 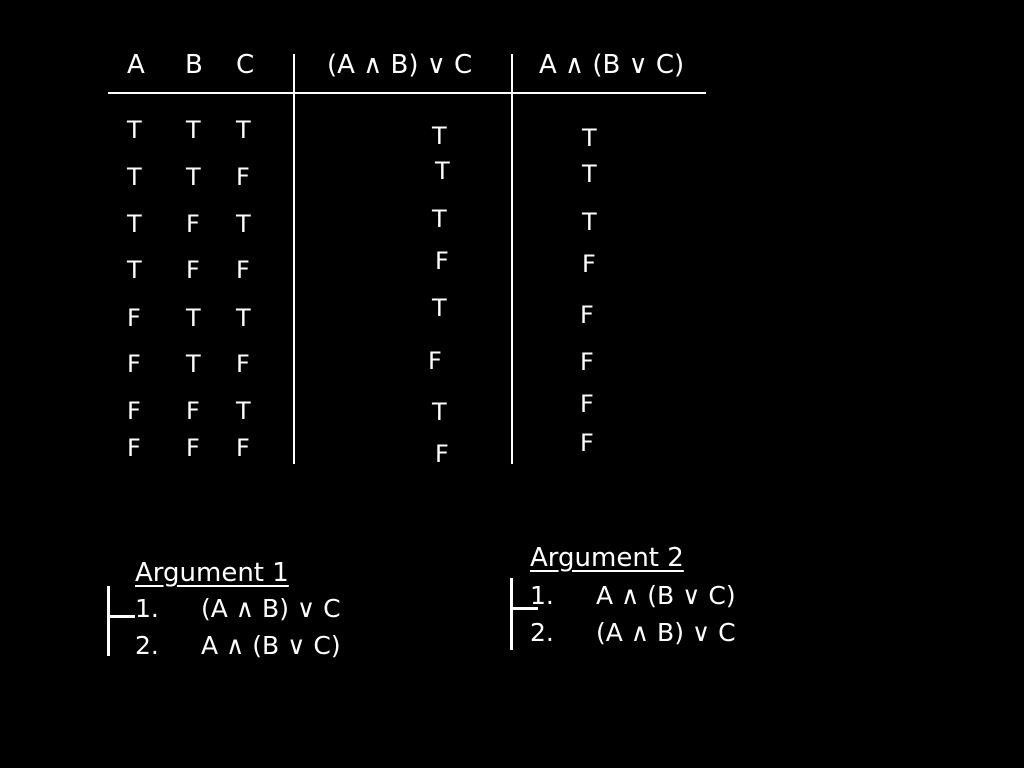 I want to click on argument-1-premise: 1. (A ∧ B) ∨ C, so click(x=238, y=608).